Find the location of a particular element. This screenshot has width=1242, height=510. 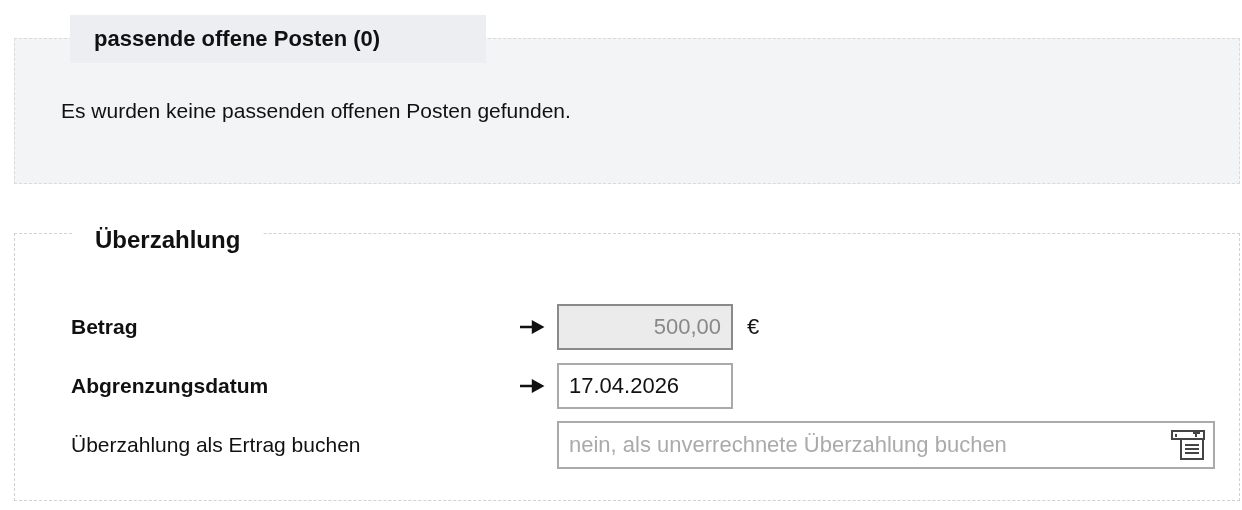

info-message: Es wurden keine passenden offenen Posten gefunden. is located at coordinates (316, 111).